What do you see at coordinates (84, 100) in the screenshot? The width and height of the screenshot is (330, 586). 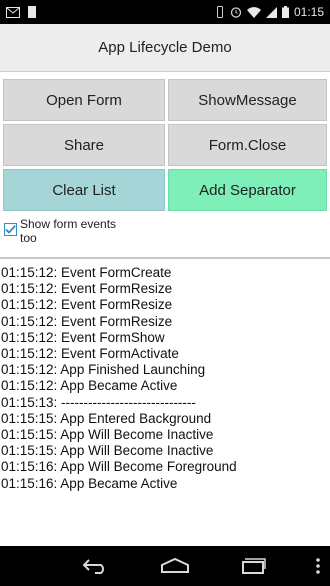 I see `open-form-button: Open Form` at bounding box center [84, 100].